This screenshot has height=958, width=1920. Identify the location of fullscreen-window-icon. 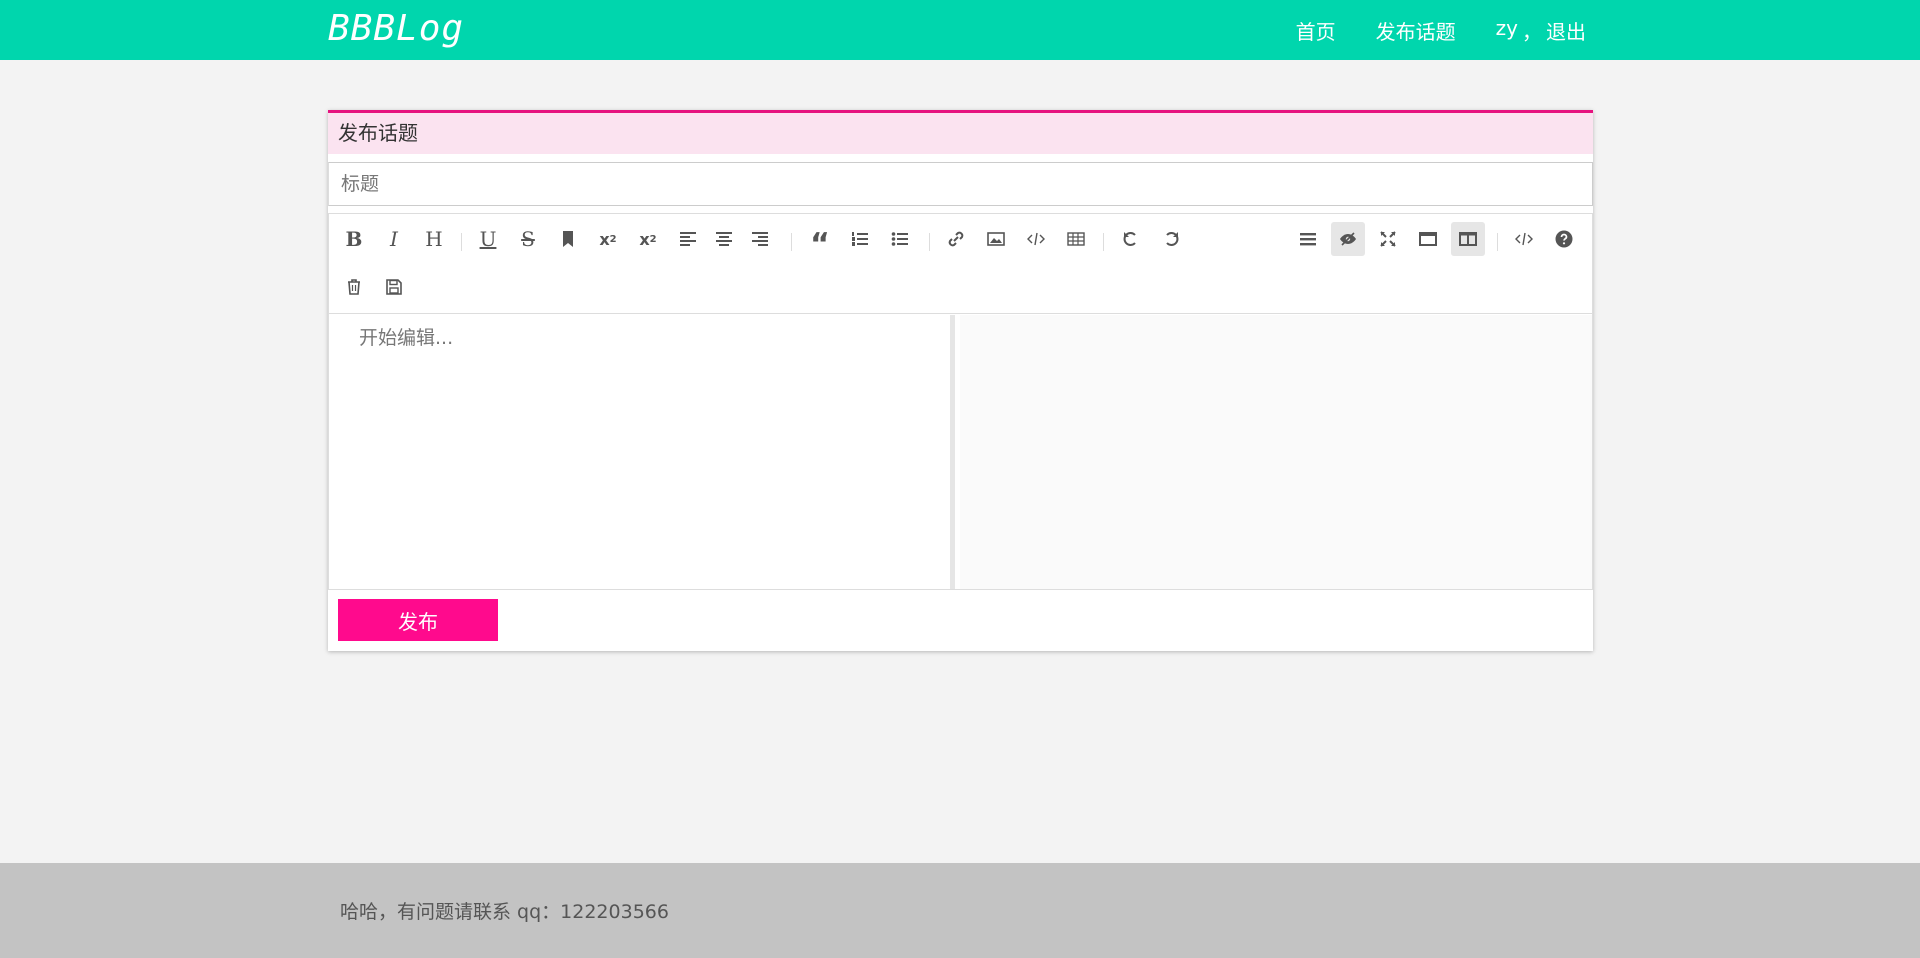
(1428, 239).